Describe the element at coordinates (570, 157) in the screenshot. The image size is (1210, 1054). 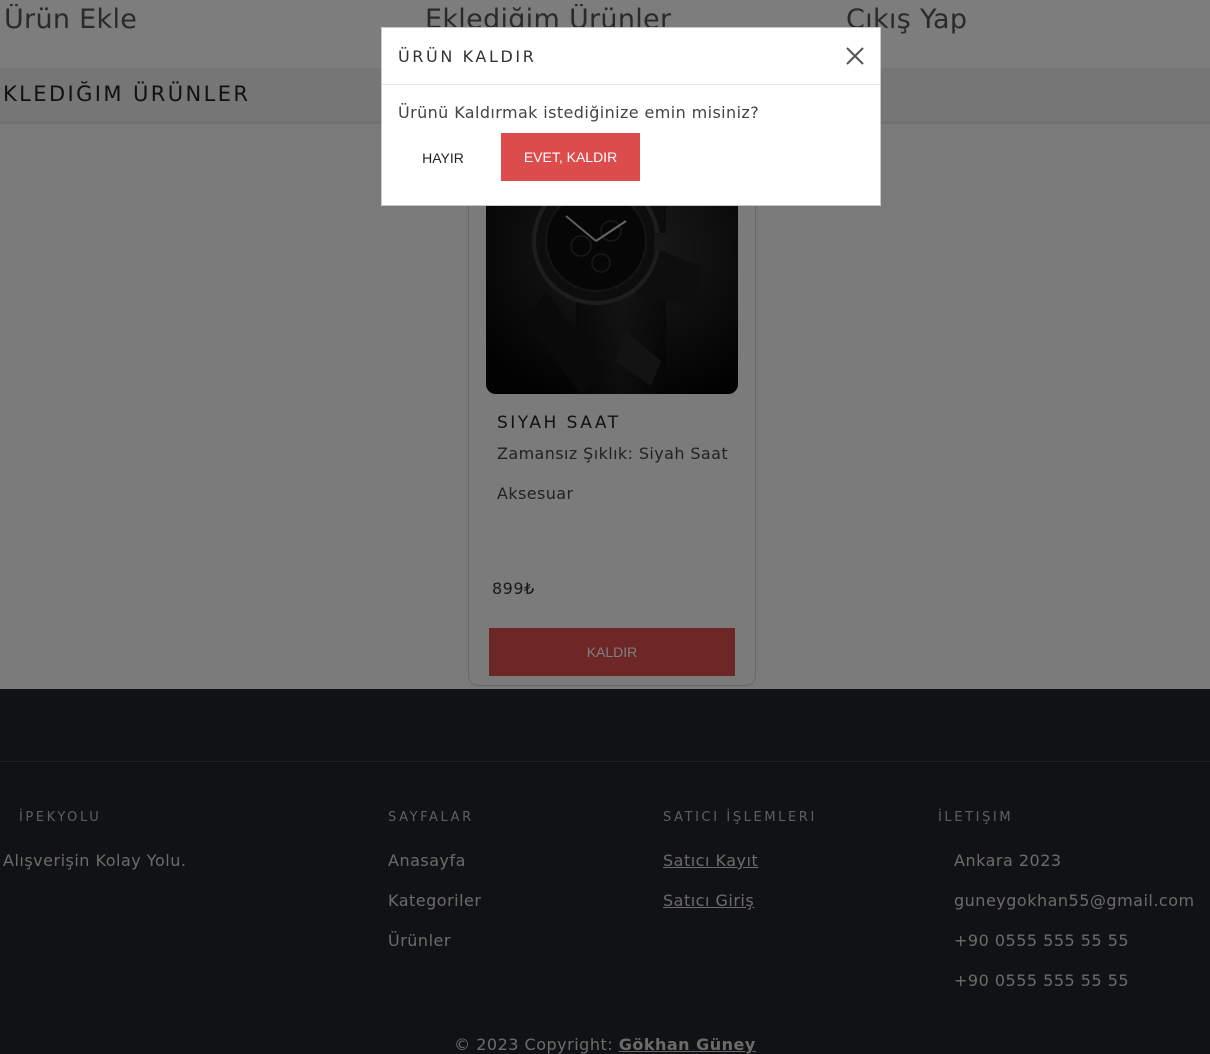
I see `confirm-remove-button: EVET, KALDIR` at that location.